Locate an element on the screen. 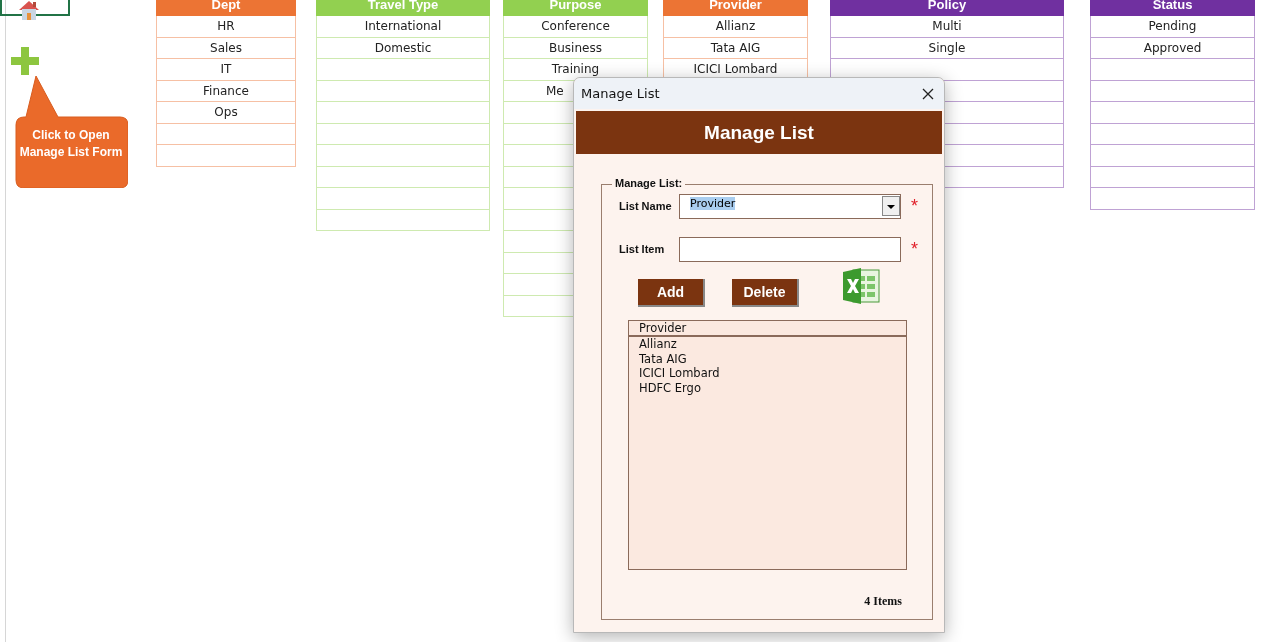 Image resolution: width=1280 pixels, height=642 pixels. list-item: Tata AIG is located at coordinates (767, 358).